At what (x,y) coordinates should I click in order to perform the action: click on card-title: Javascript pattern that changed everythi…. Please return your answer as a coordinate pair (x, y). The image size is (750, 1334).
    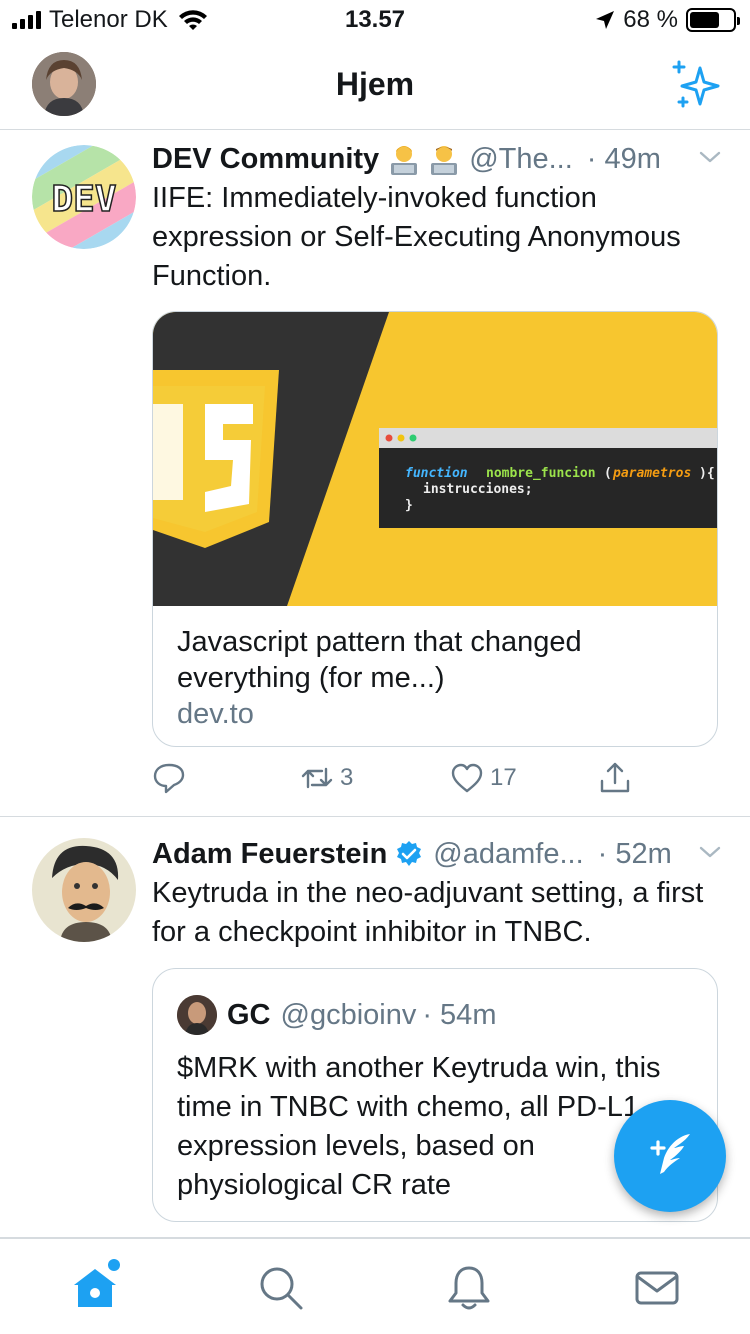
    Looking at the image, I should click on (437, 660).